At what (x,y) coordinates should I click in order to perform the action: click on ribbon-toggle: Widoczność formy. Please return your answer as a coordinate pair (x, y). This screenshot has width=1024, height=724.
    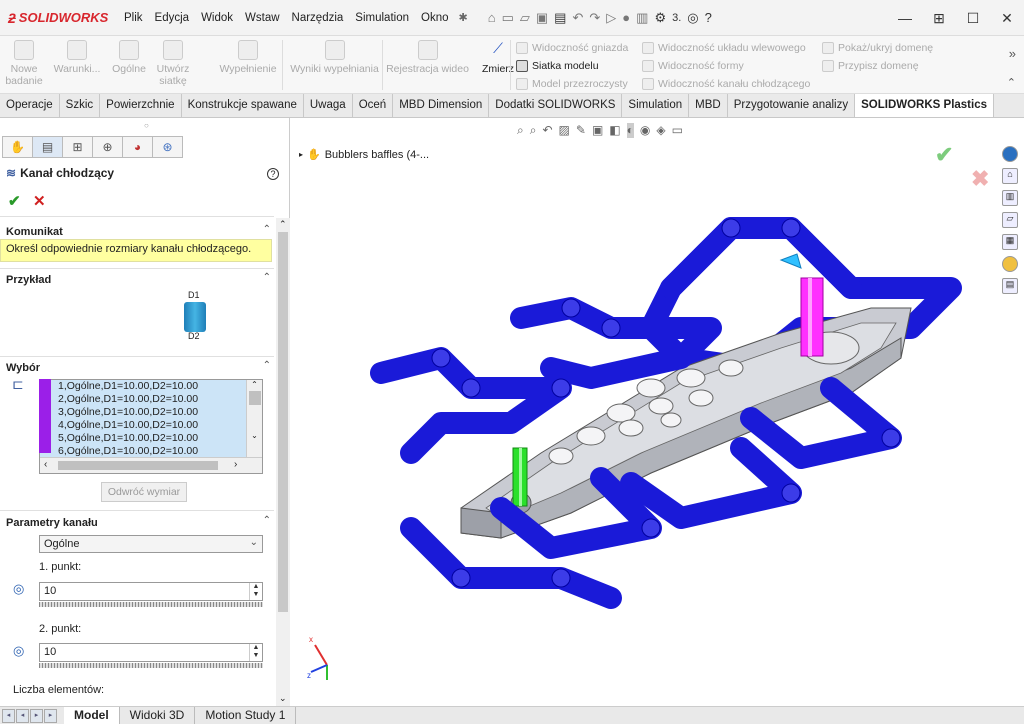
    Looking at the image, I should click on (693, 66).